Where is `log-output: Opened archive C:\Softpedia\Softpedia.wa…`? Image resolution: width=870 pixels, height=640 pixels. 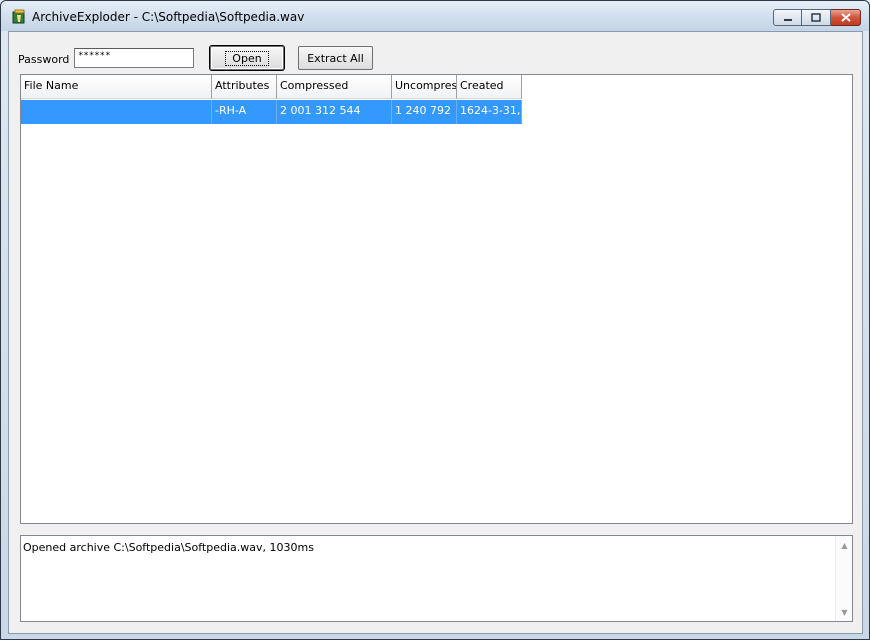 log-output: Opened archive C:\Softpedia\Softpedia.wa… is located at coordinates (436, 578).